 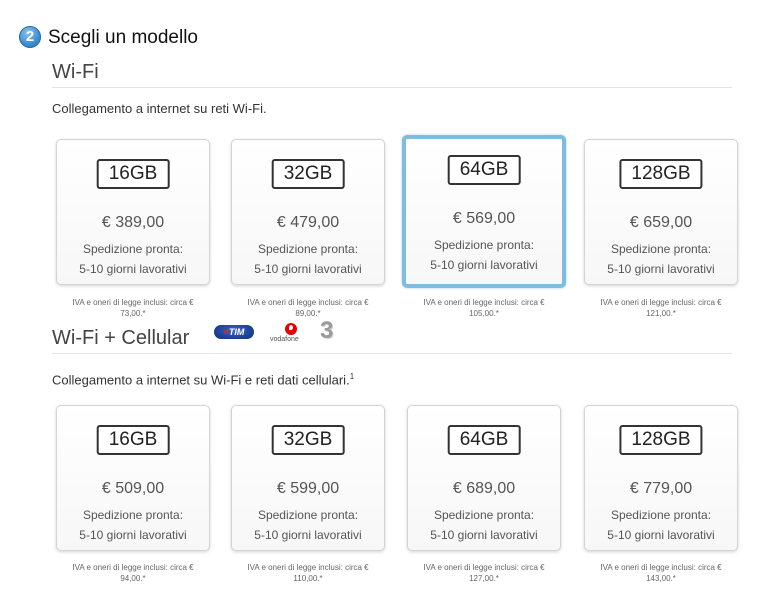 I want to click on step-number-badge: 2, so click(x=30, y=37).